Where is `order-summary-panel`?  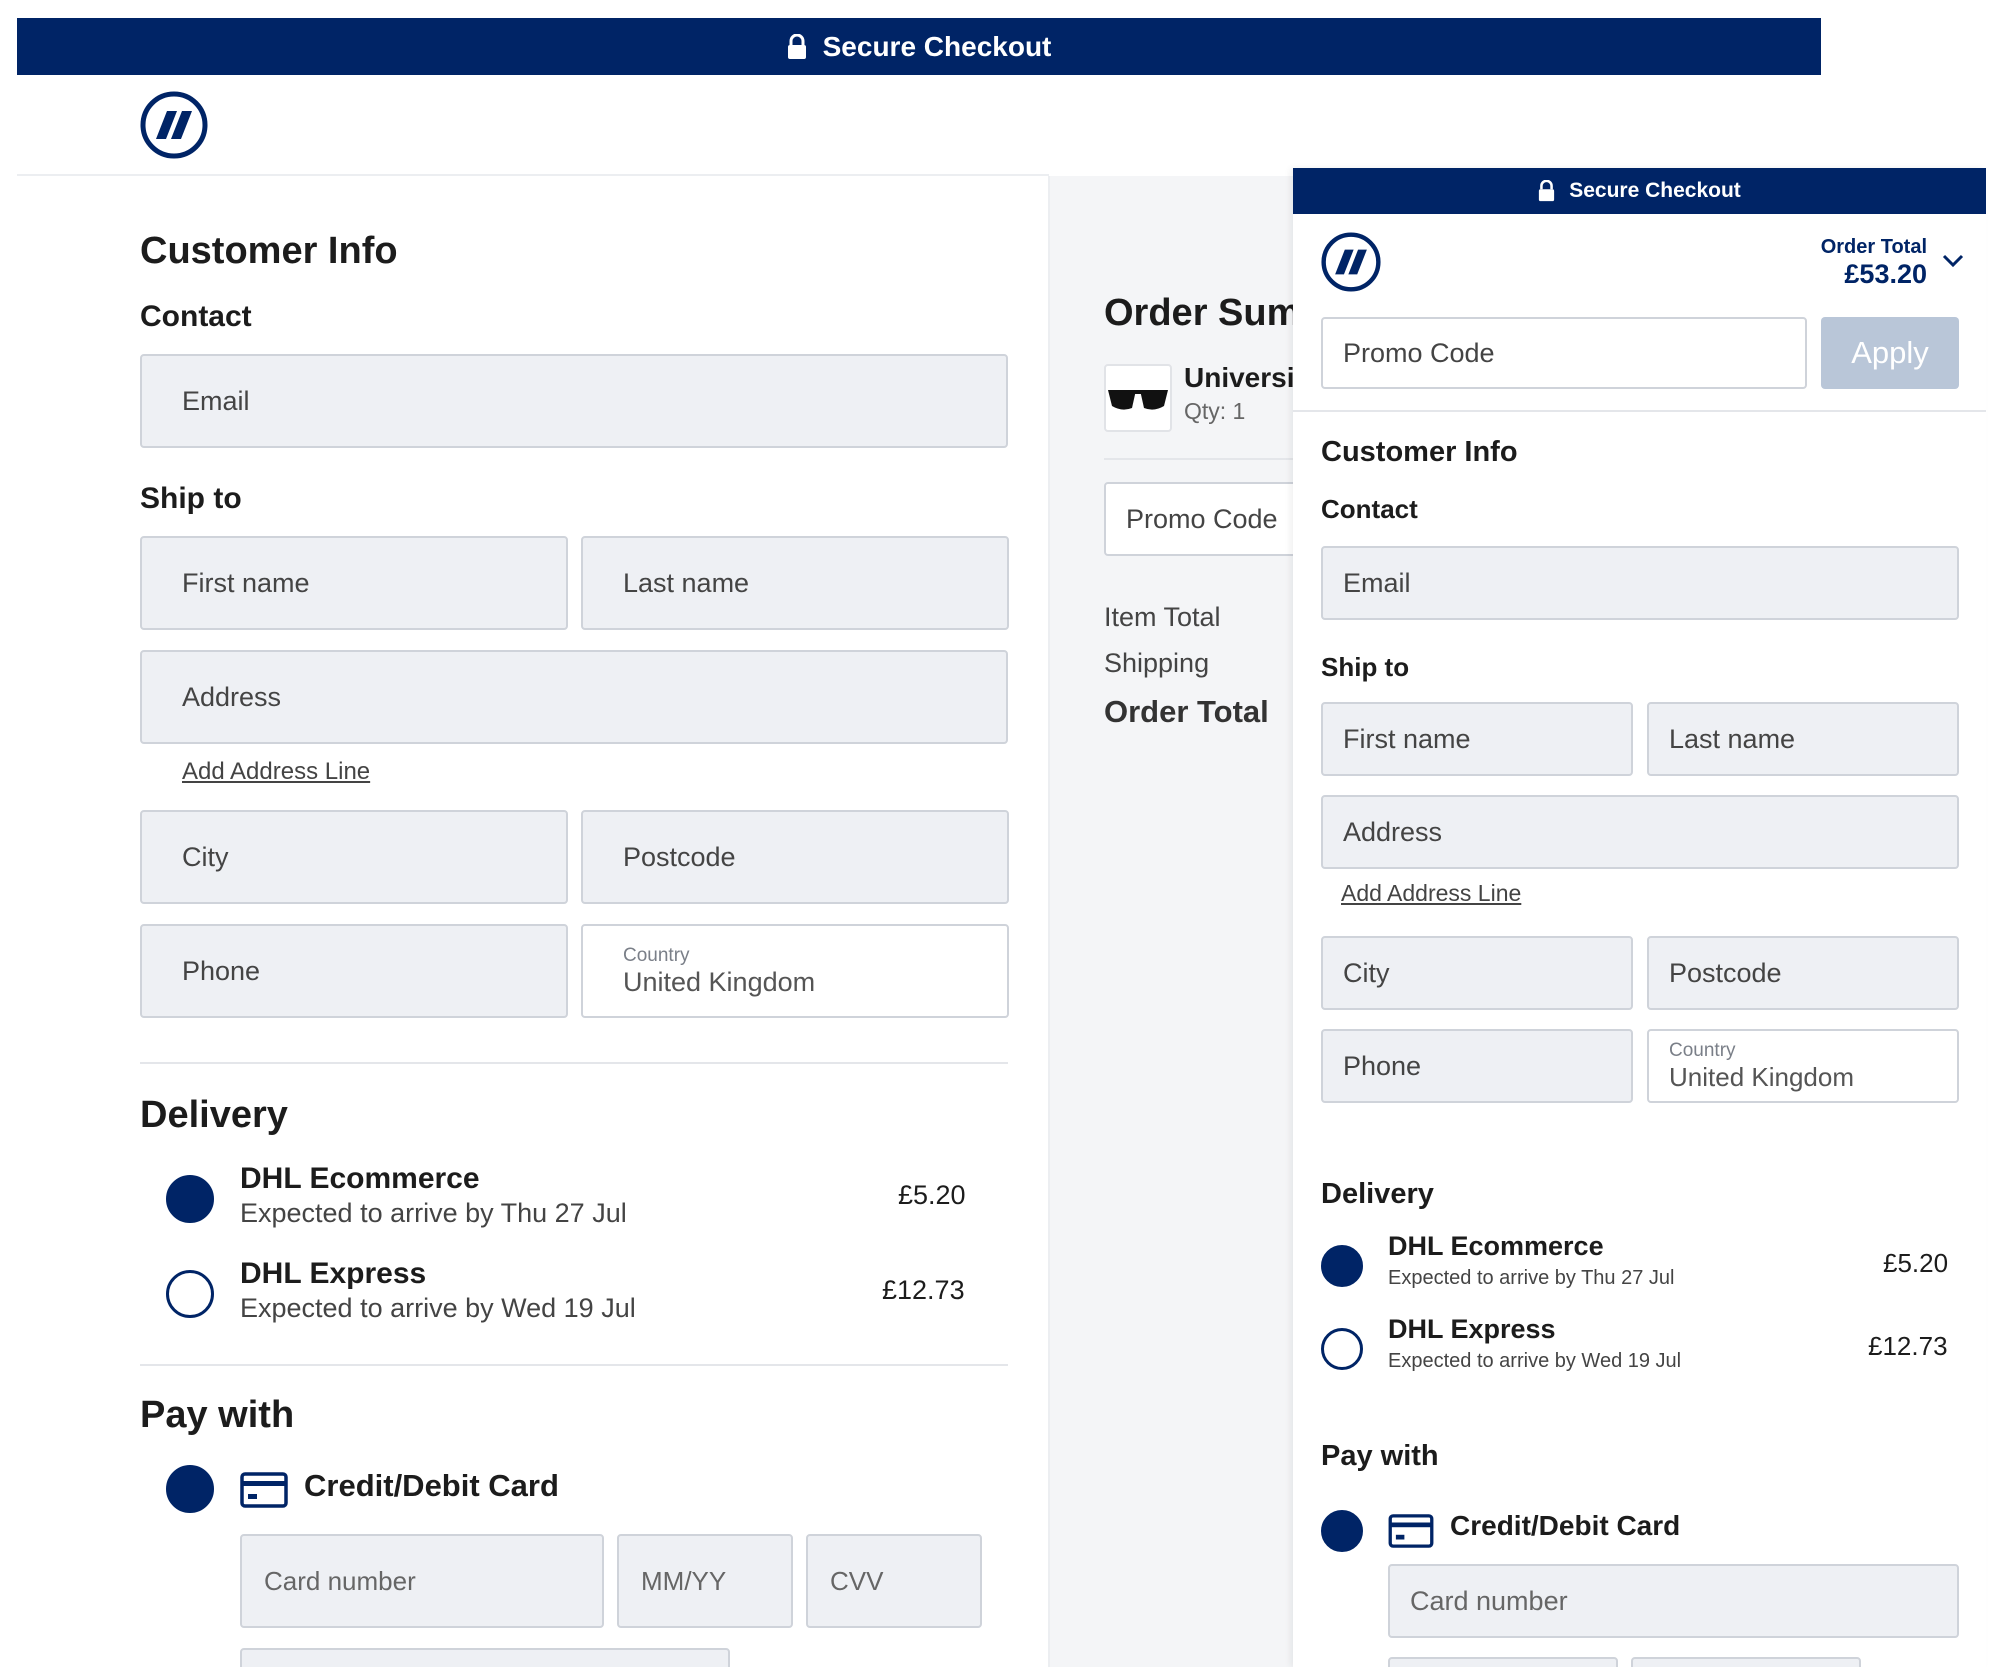 order-summary-panel is located at coordinates (1175, 921).